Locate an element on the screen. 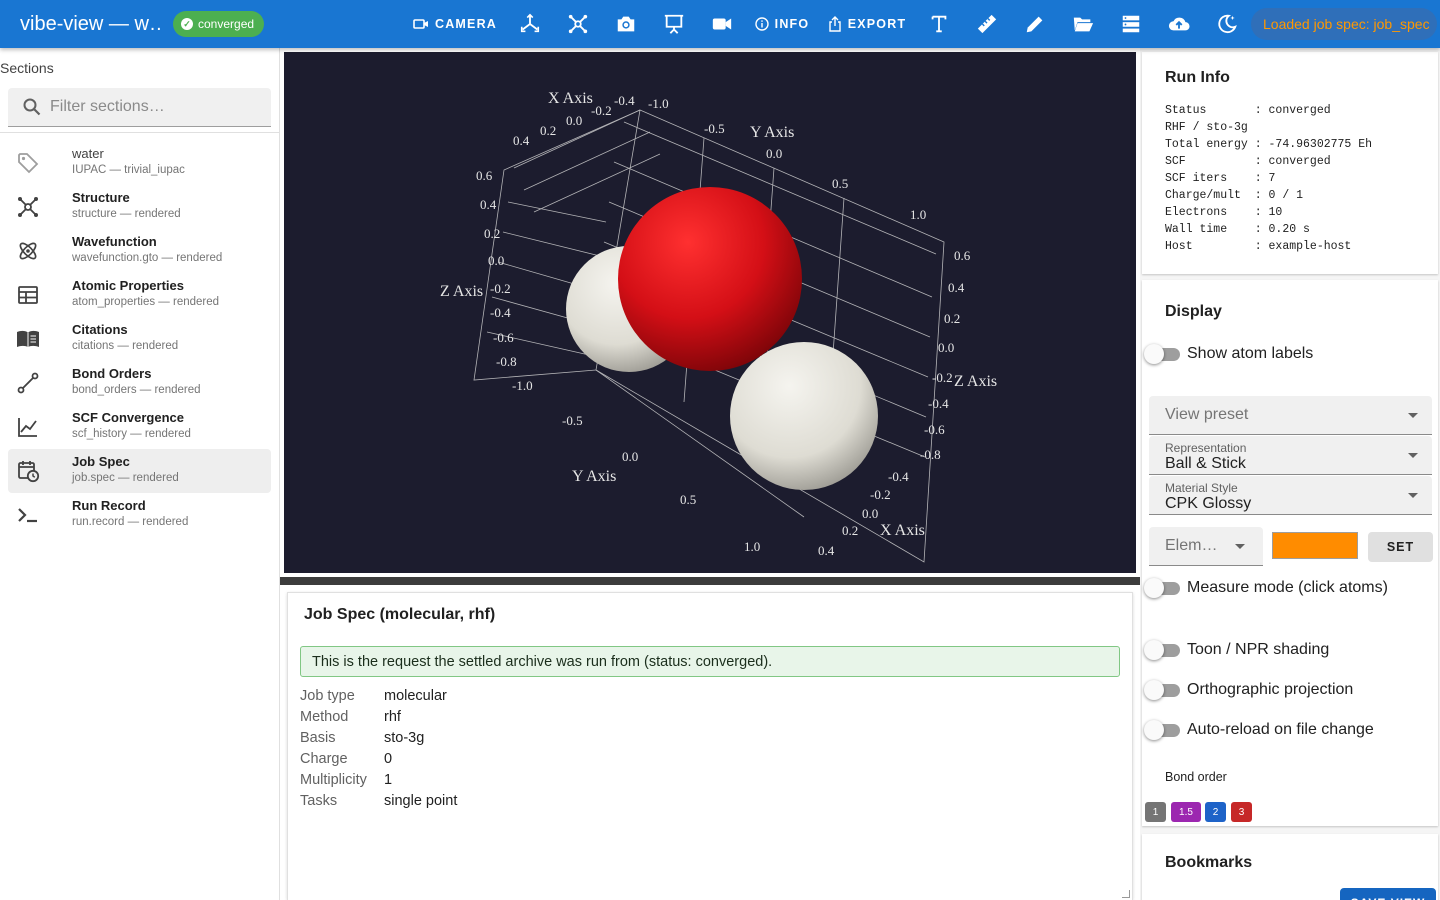 The image size is (1440, 900). sidebar-item-label: Citations is located at coordinates (100, 329).